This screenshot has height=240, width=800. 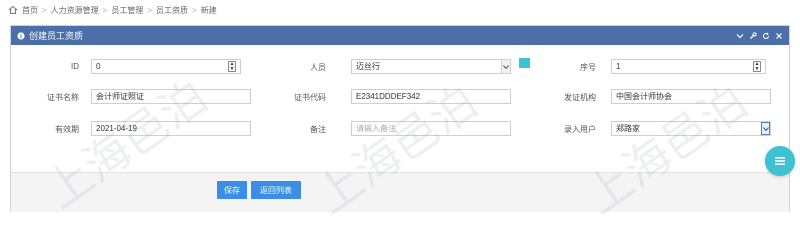 I want to click on remark-label: 备注, so click(x=318, y=129).